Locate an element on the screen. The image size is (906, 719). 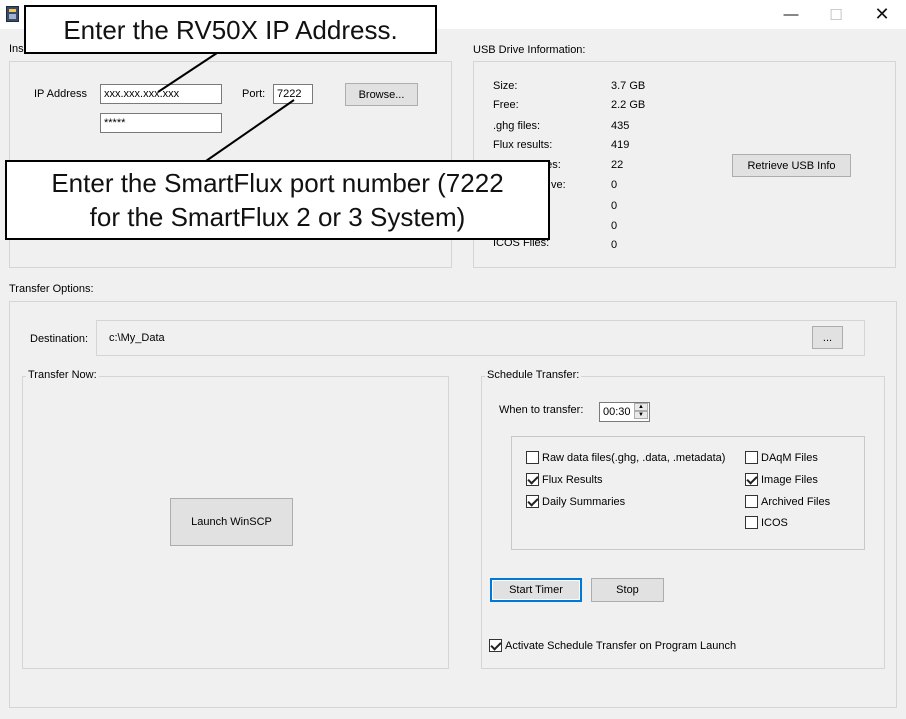
port-callout-leader is located at coordinates (250, 130).